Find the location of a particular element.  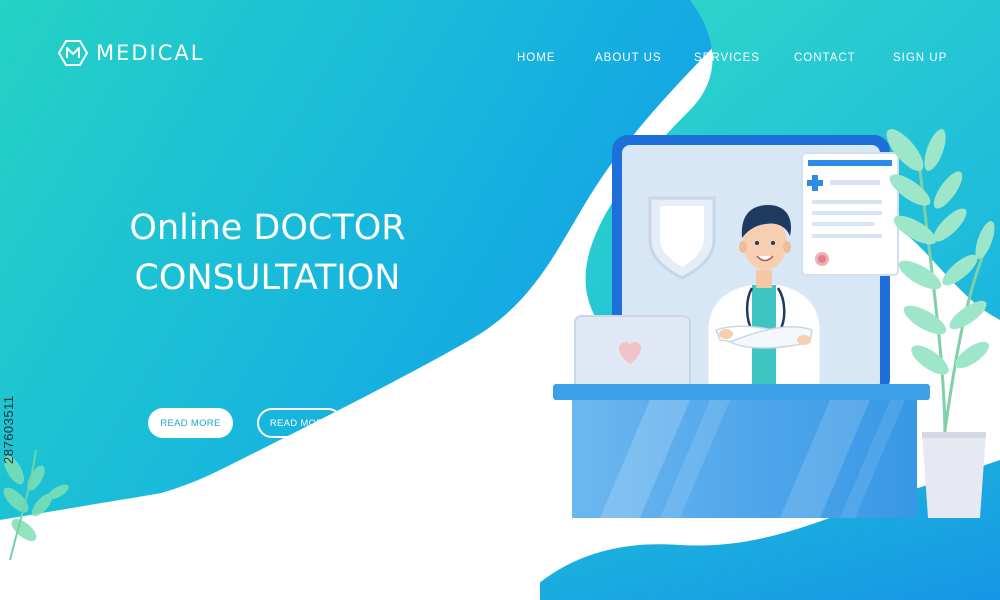

desk is located at coordinates (741, 451).